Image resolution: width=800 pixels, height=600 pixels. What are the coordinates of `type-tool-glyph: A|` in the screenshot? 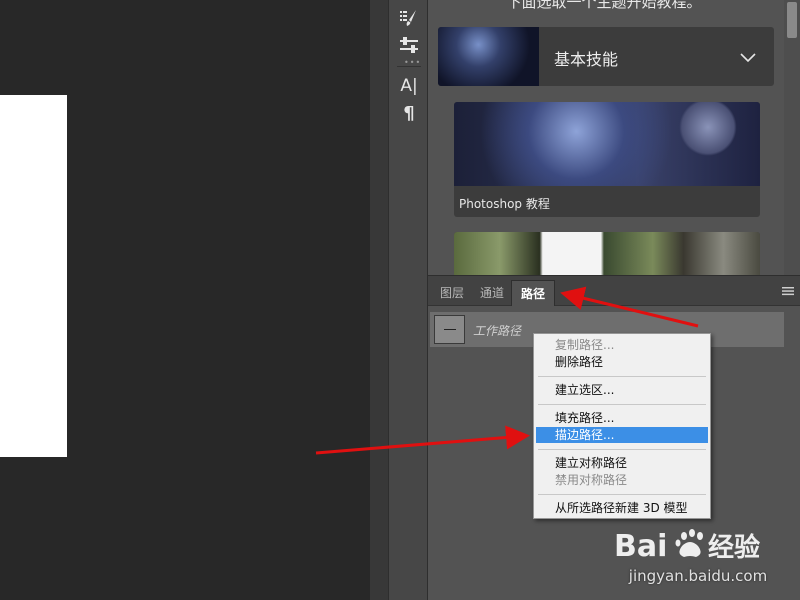 It's located at (409, 86).